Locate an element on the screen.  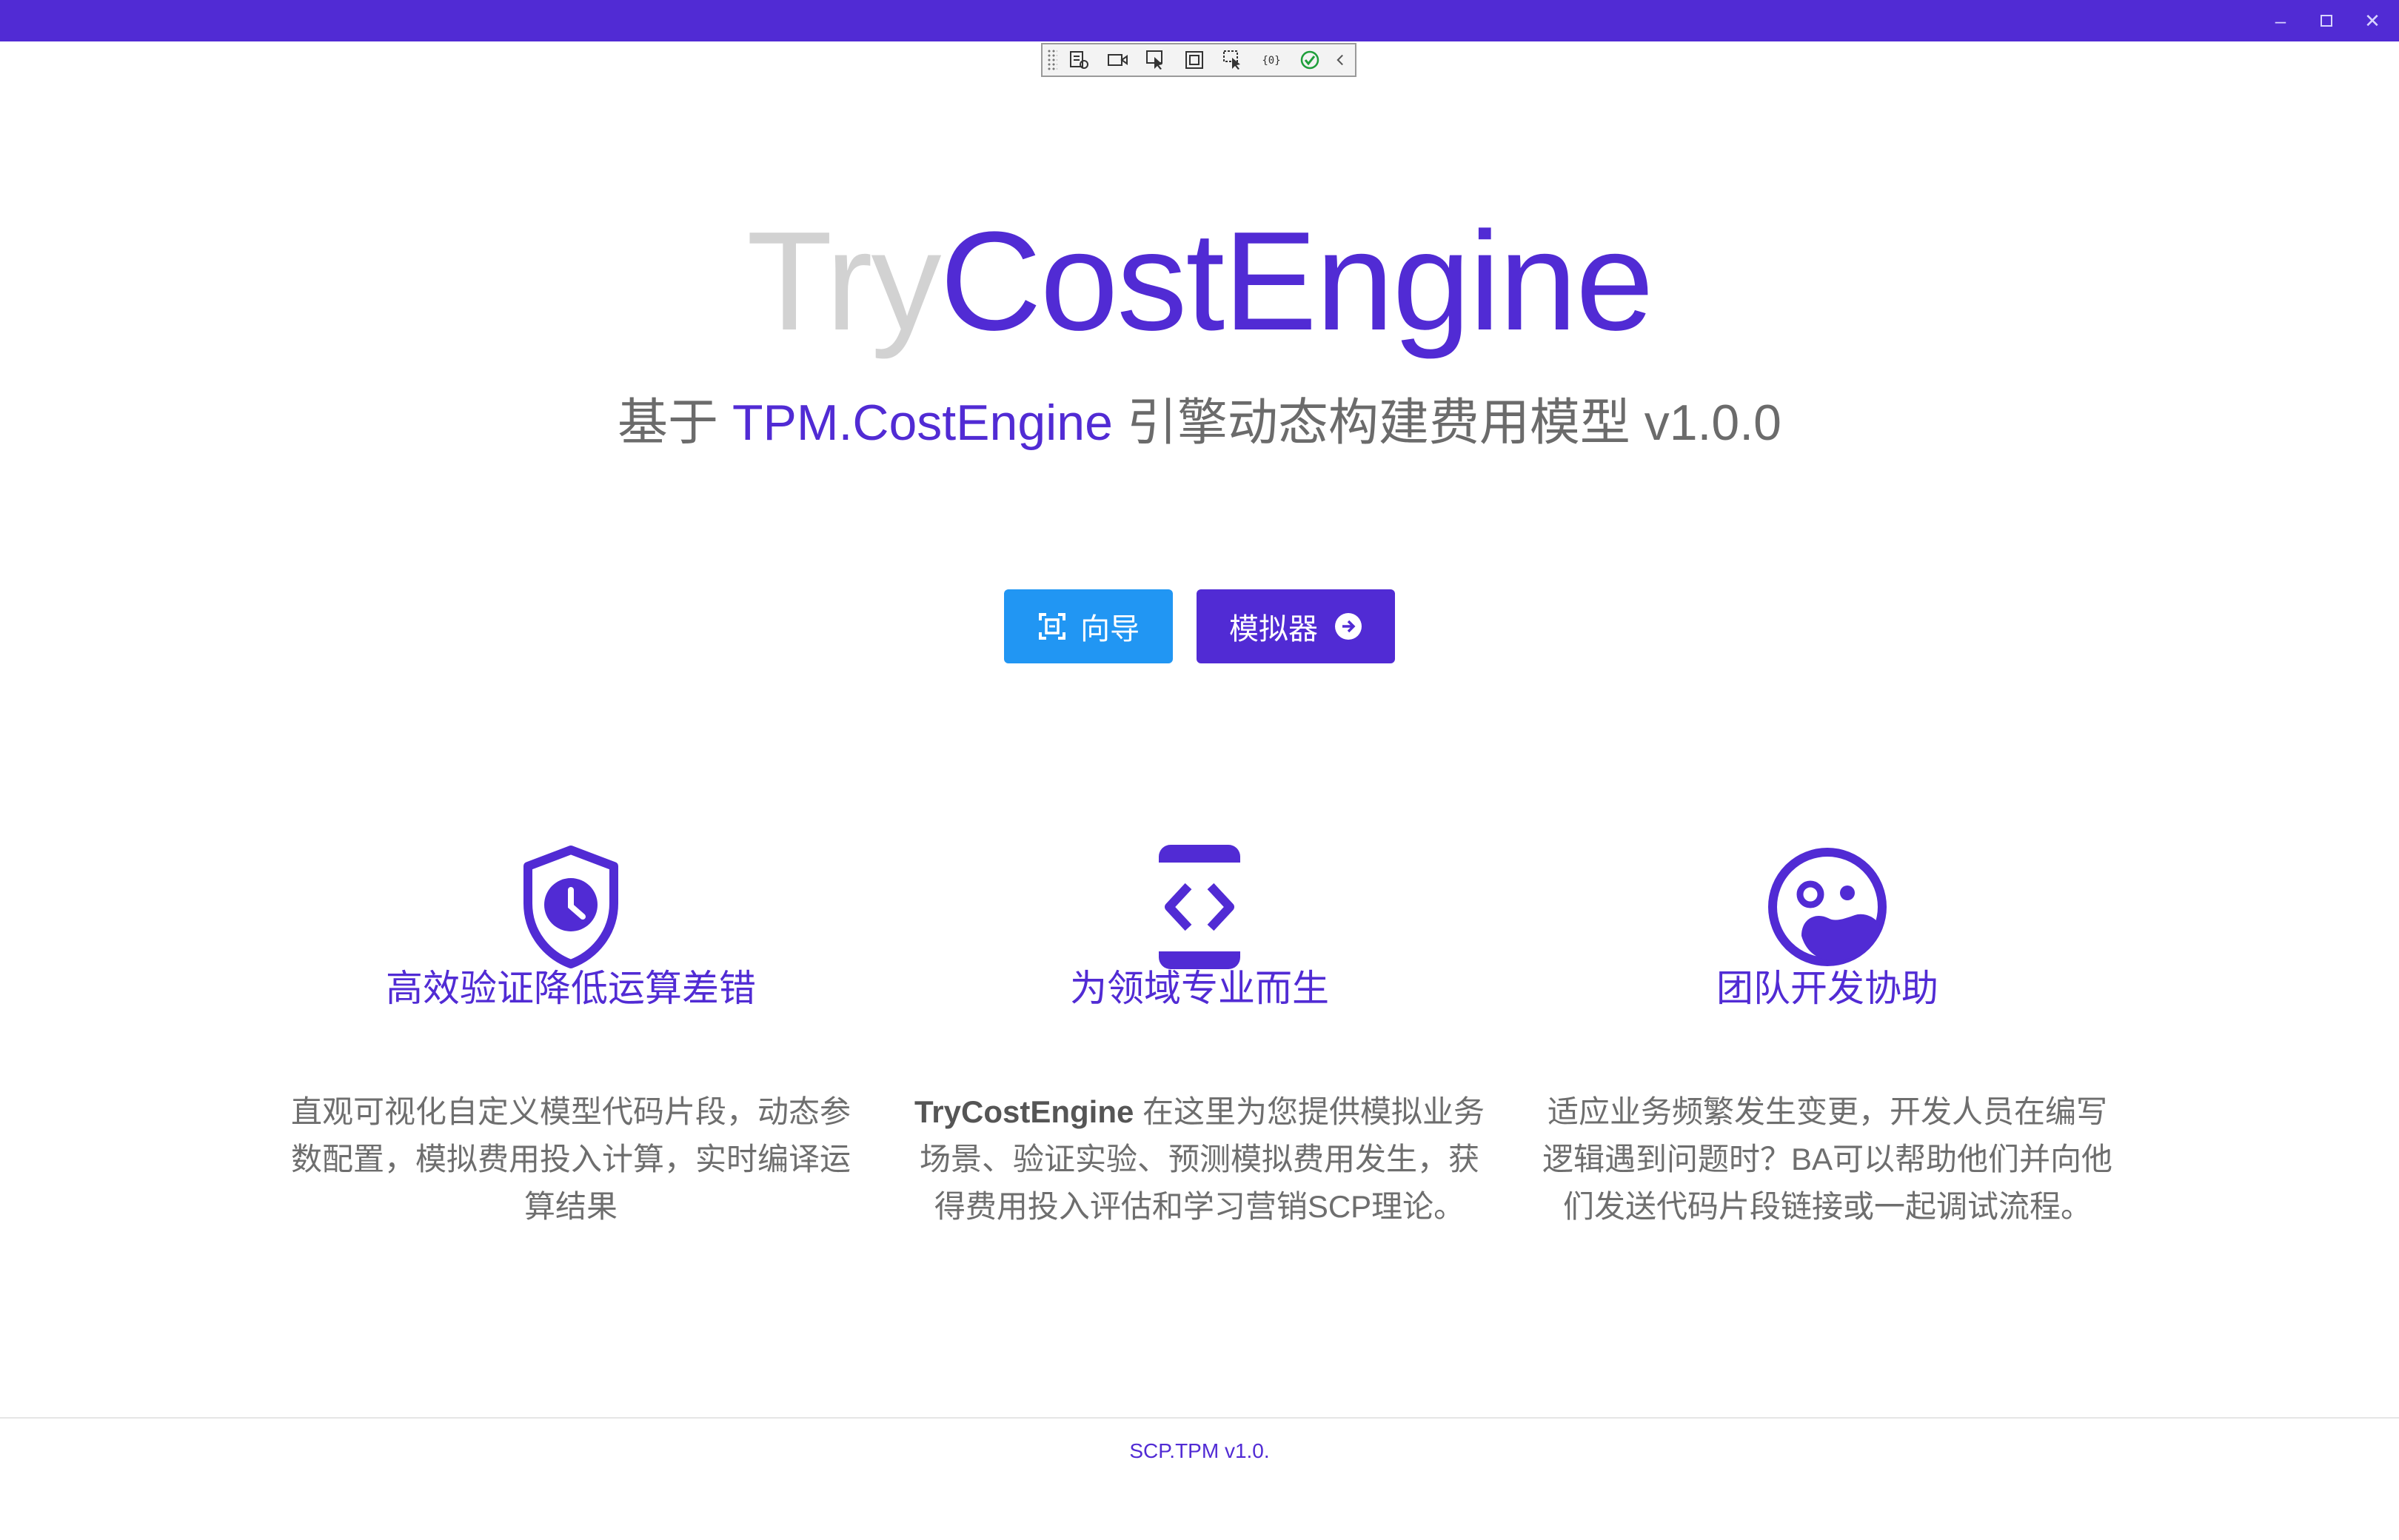
simulator-button: 模拟器 is located at coordinates (1296, 626).